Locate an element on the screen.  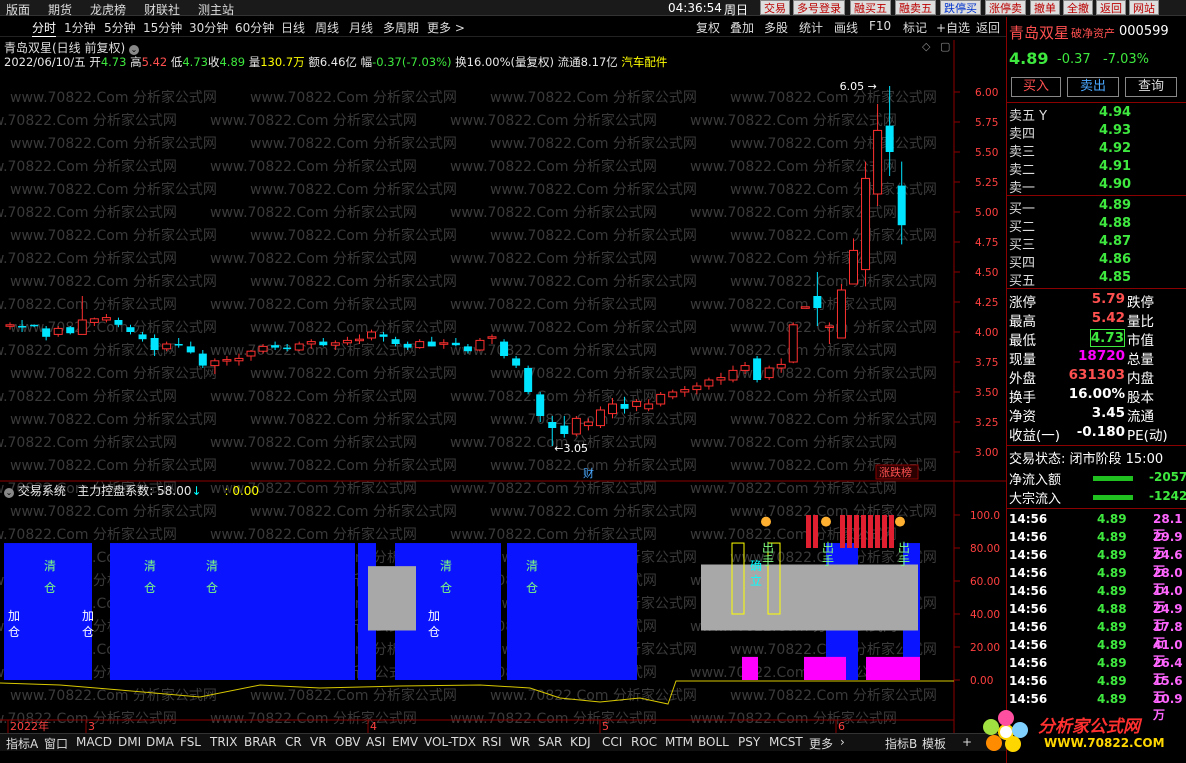
ask-level-label: 卖二 is located at coordinates (1022, 170).